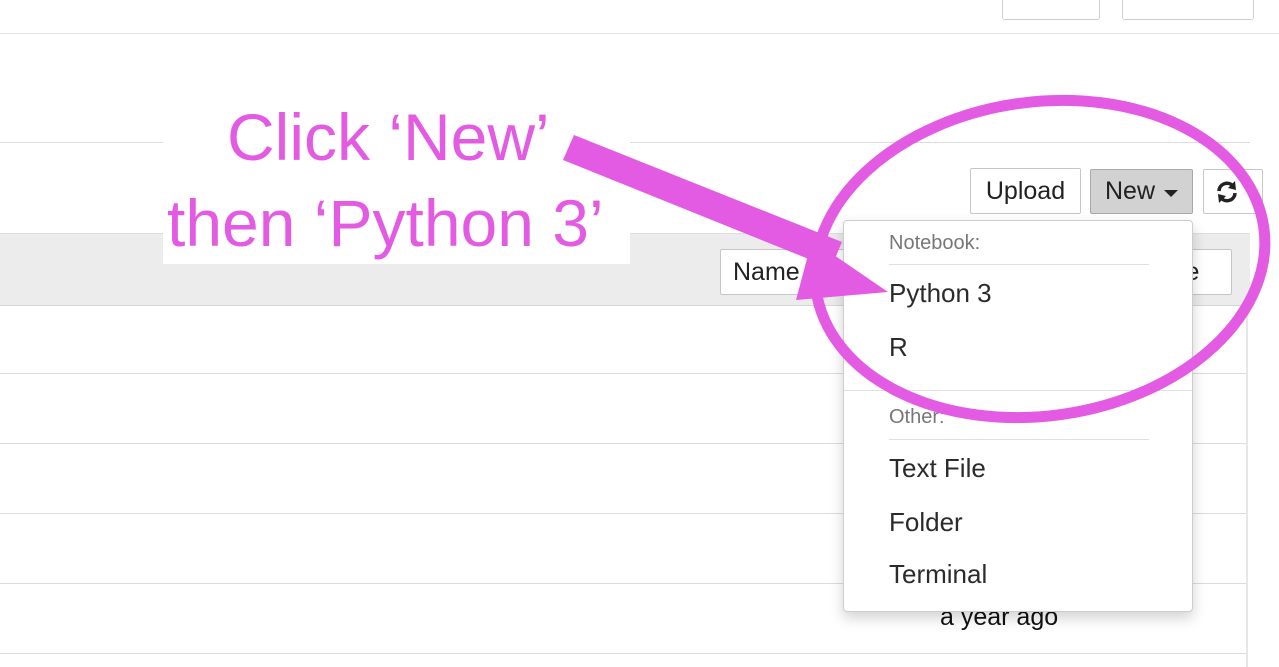 The height and width of the screenshot is (667, 1279). What do you see at coordinates (385, 223) in the screenshot?
I see `annotation-line-2: then ‘Python 3’` at bounding box center [385, 223].